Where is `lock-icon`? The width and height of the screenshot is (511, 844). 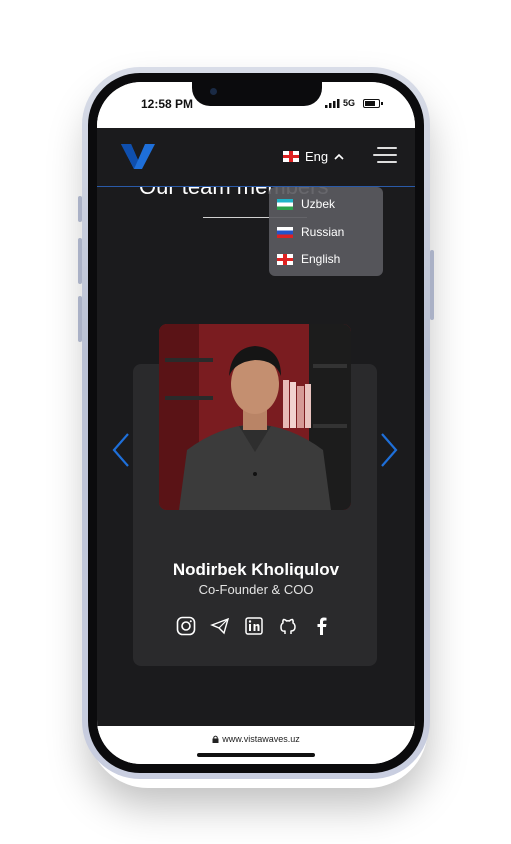
lock-icon is located at coordinates (215, 739).